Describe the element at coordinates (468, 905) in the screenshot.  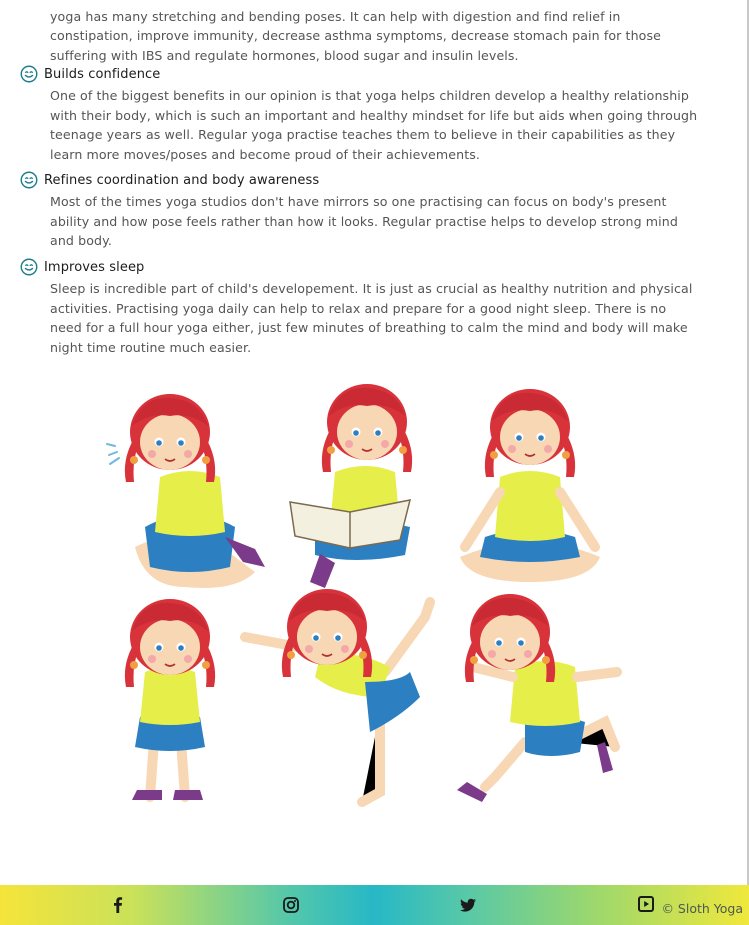
I see `twitter-icon` at that location.